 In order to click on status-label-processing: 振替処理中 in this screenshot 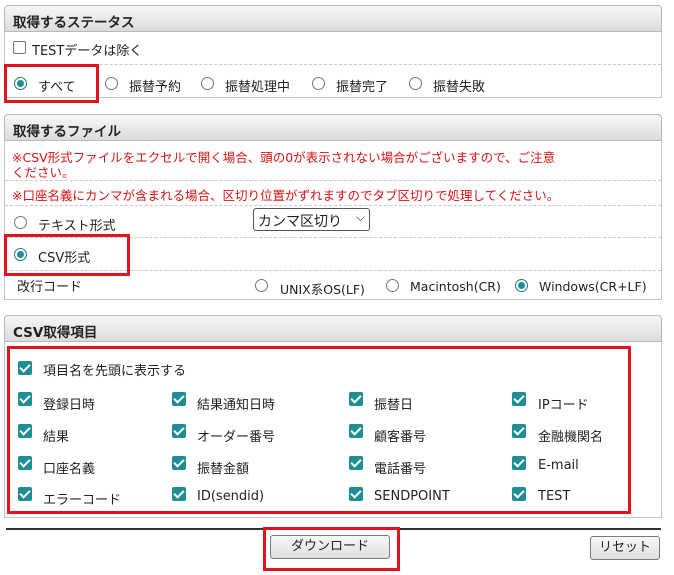, I will do `click(258, 87)`.